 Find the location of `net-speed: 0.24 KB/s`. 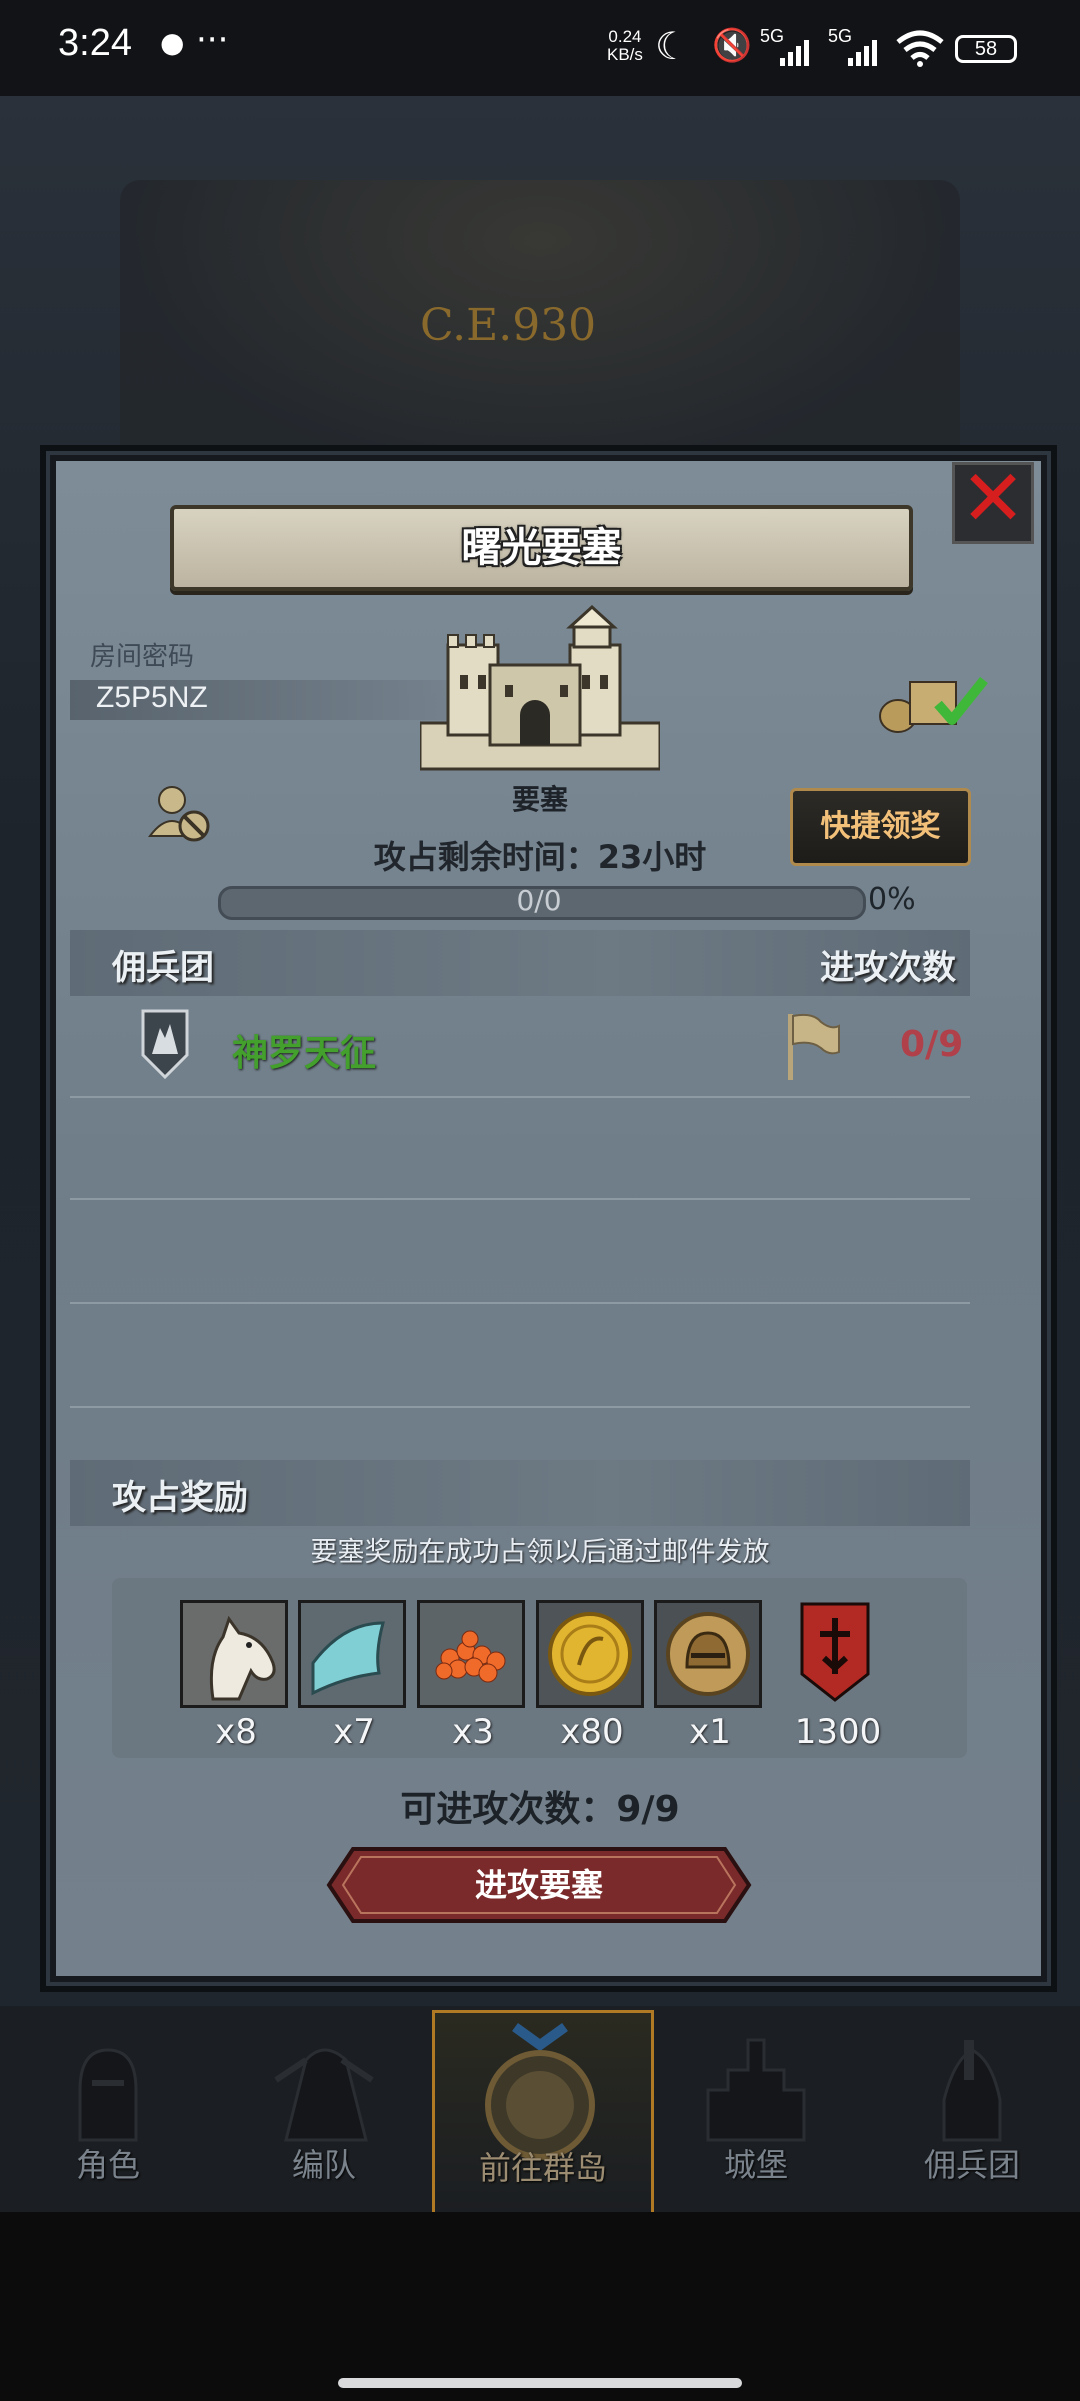

net-speed: 0.24 KB/s is located at coordinates (625, 46).